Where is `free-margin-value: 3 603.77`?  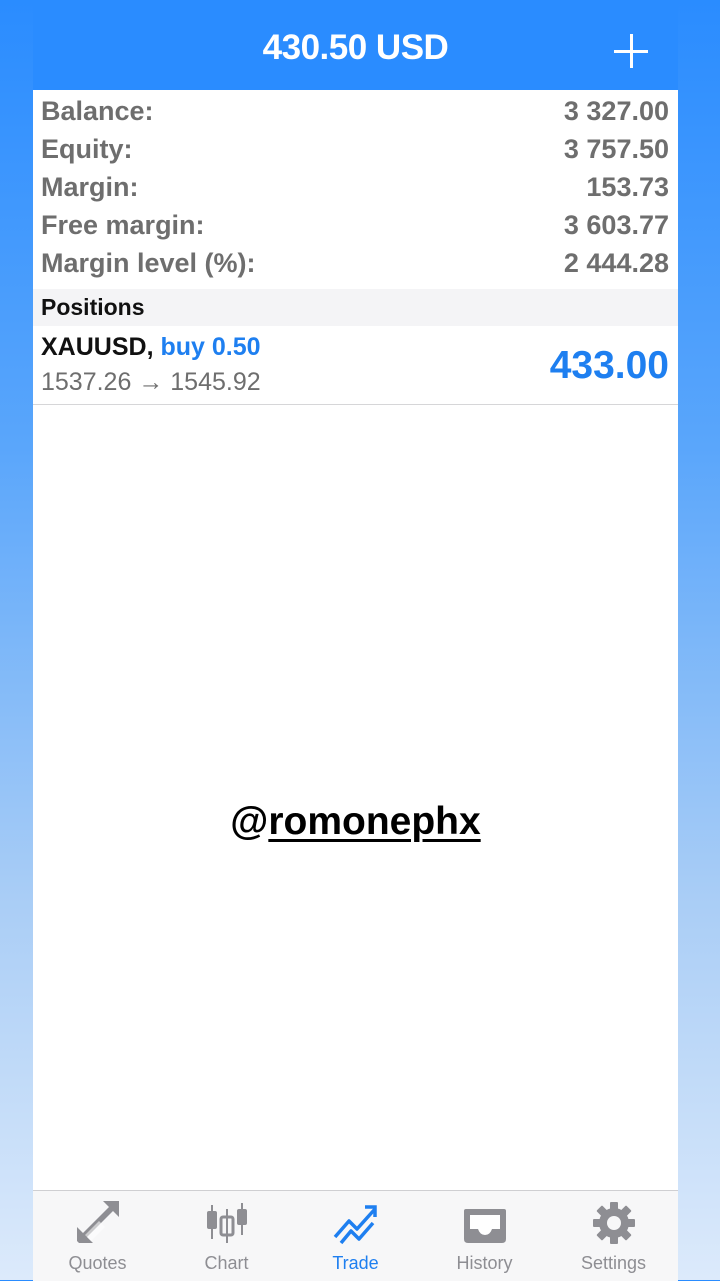
free-margin-value: 3 603.77 is located at coordinates (616, 225).